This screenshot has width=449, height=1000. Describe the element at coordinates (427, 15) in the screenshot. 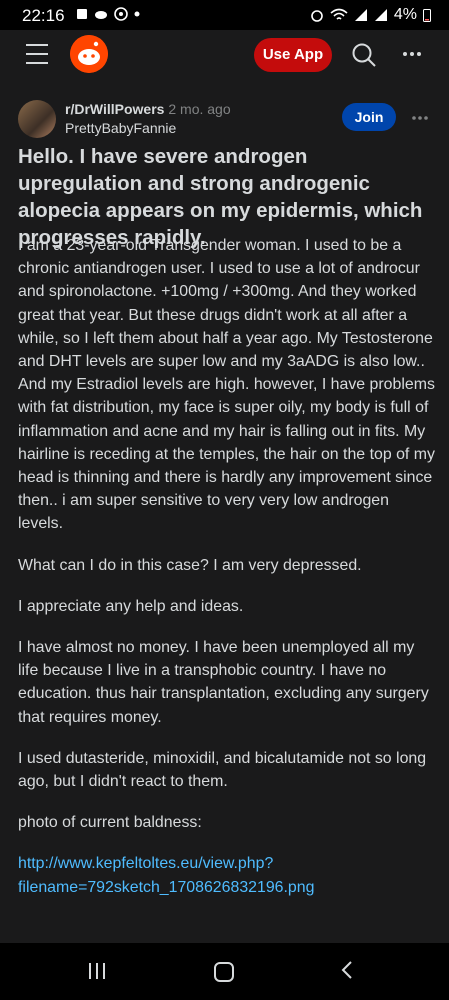

I see `battery-icon` at that location.